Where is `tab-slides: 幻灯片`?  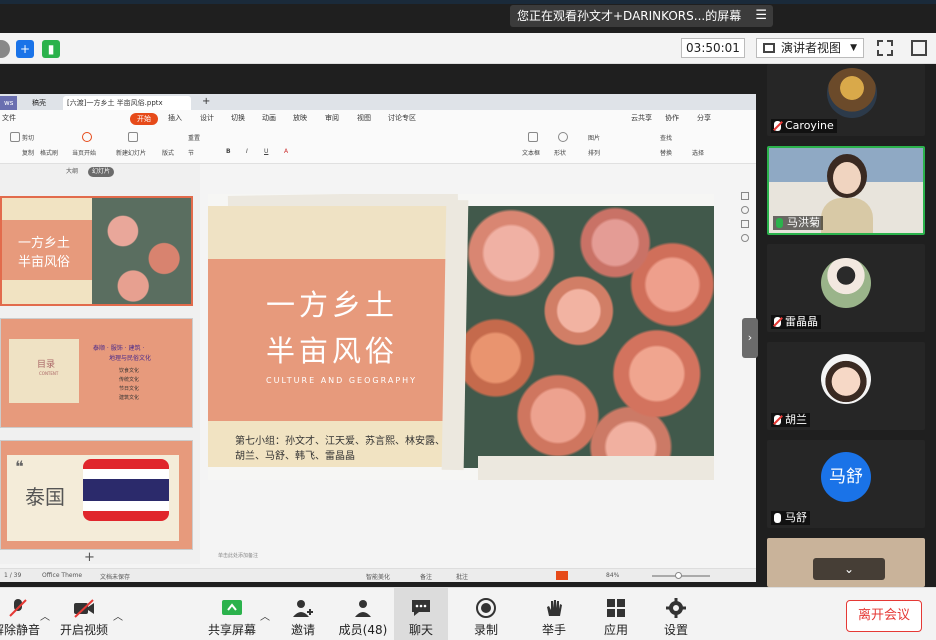
tab-slides: 幻灯片 is located at coordinates (101, 172).